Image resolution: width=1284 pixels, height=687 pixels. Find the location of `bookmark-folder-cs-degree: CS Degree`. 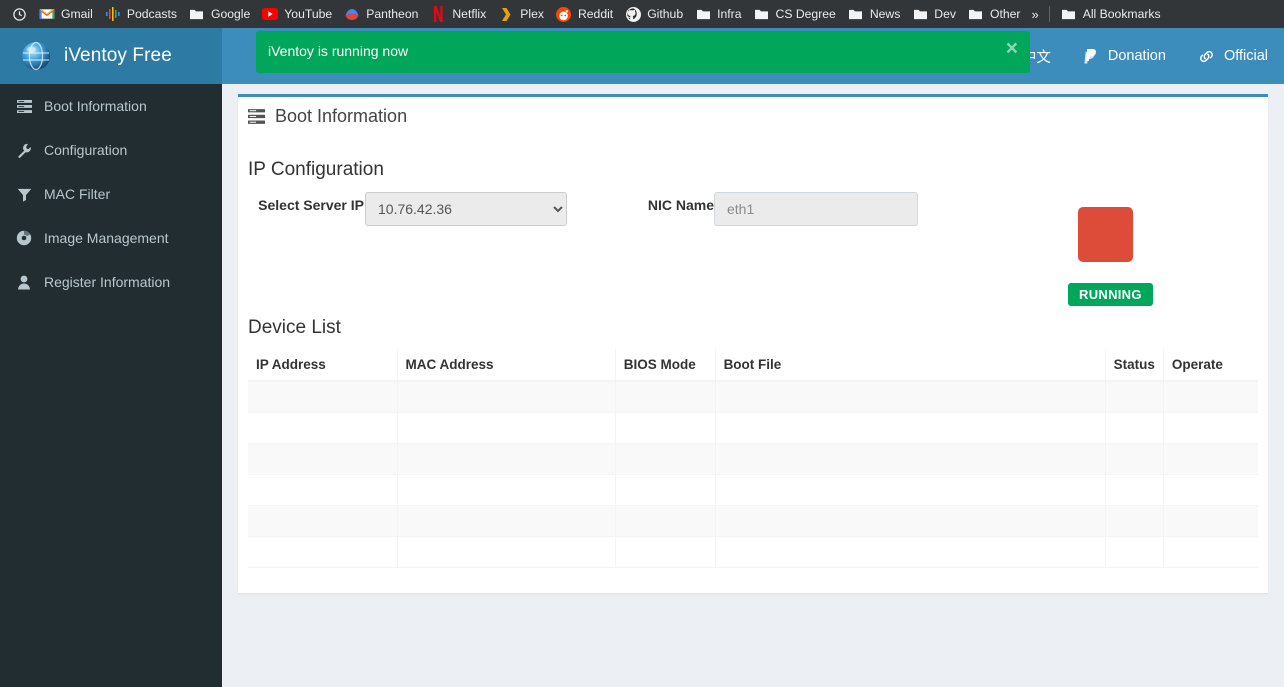

bookmark-folder-cs-degree: CS Degree is located at coordinates (796, 14).